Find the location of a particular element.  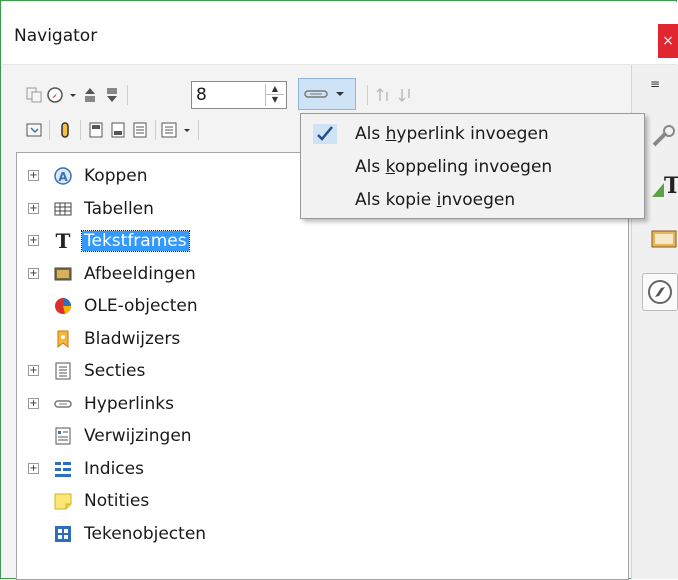

text-frame-icon: T is located at coordinates (63, 241).